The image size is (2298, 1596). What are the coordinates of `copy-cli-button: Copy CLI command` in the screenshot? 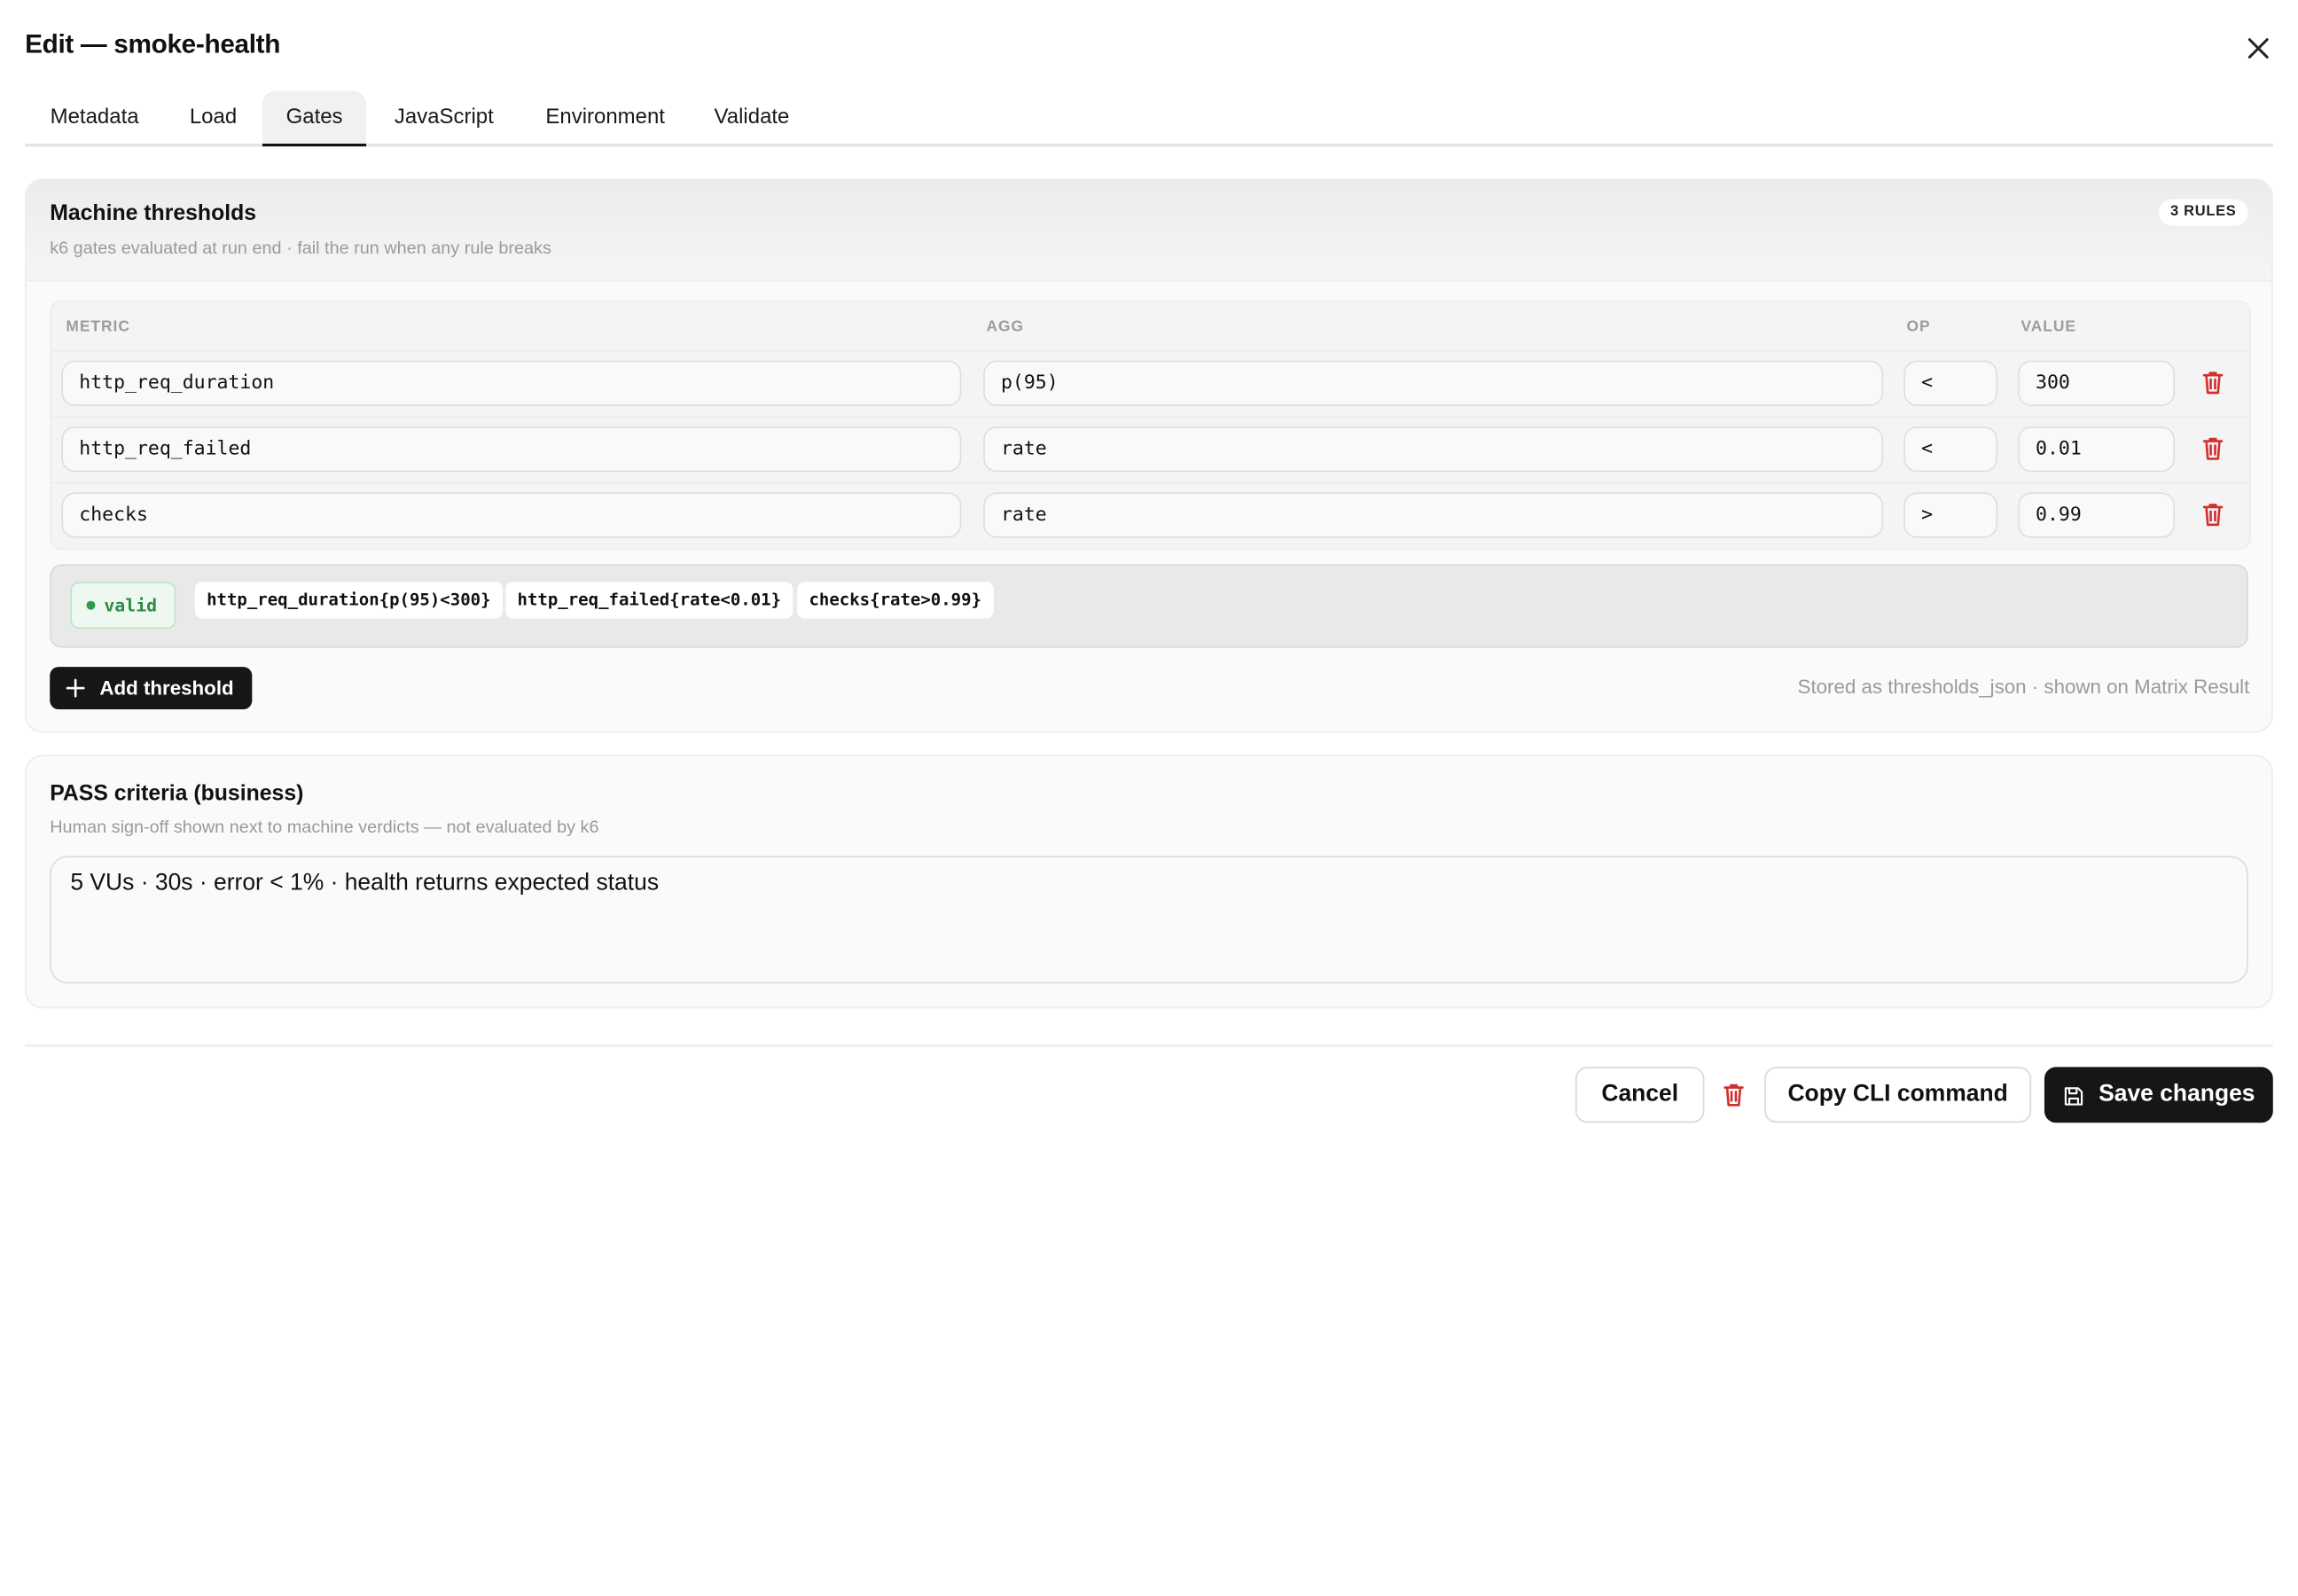 It's located at (1898, 1095).